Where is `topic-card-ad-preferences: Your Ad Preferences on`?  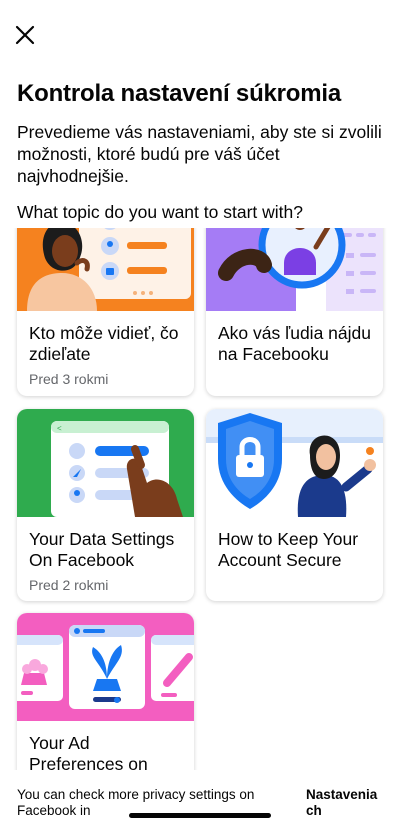
topic-card-ad-preferences: Your Ad Preferences on is located at coordinates (105, 691).